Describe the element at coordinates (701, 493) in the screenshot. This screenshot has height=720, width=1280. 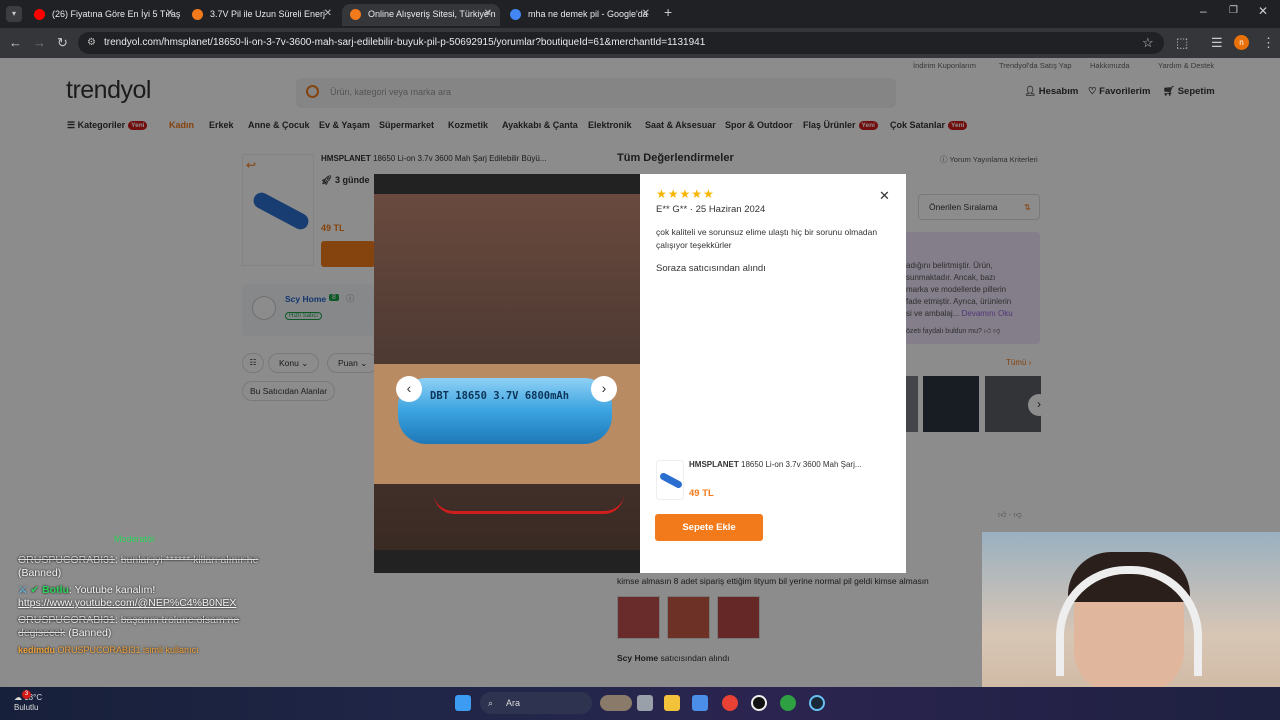
I see `modal-product-price: 49 TL` at that location.